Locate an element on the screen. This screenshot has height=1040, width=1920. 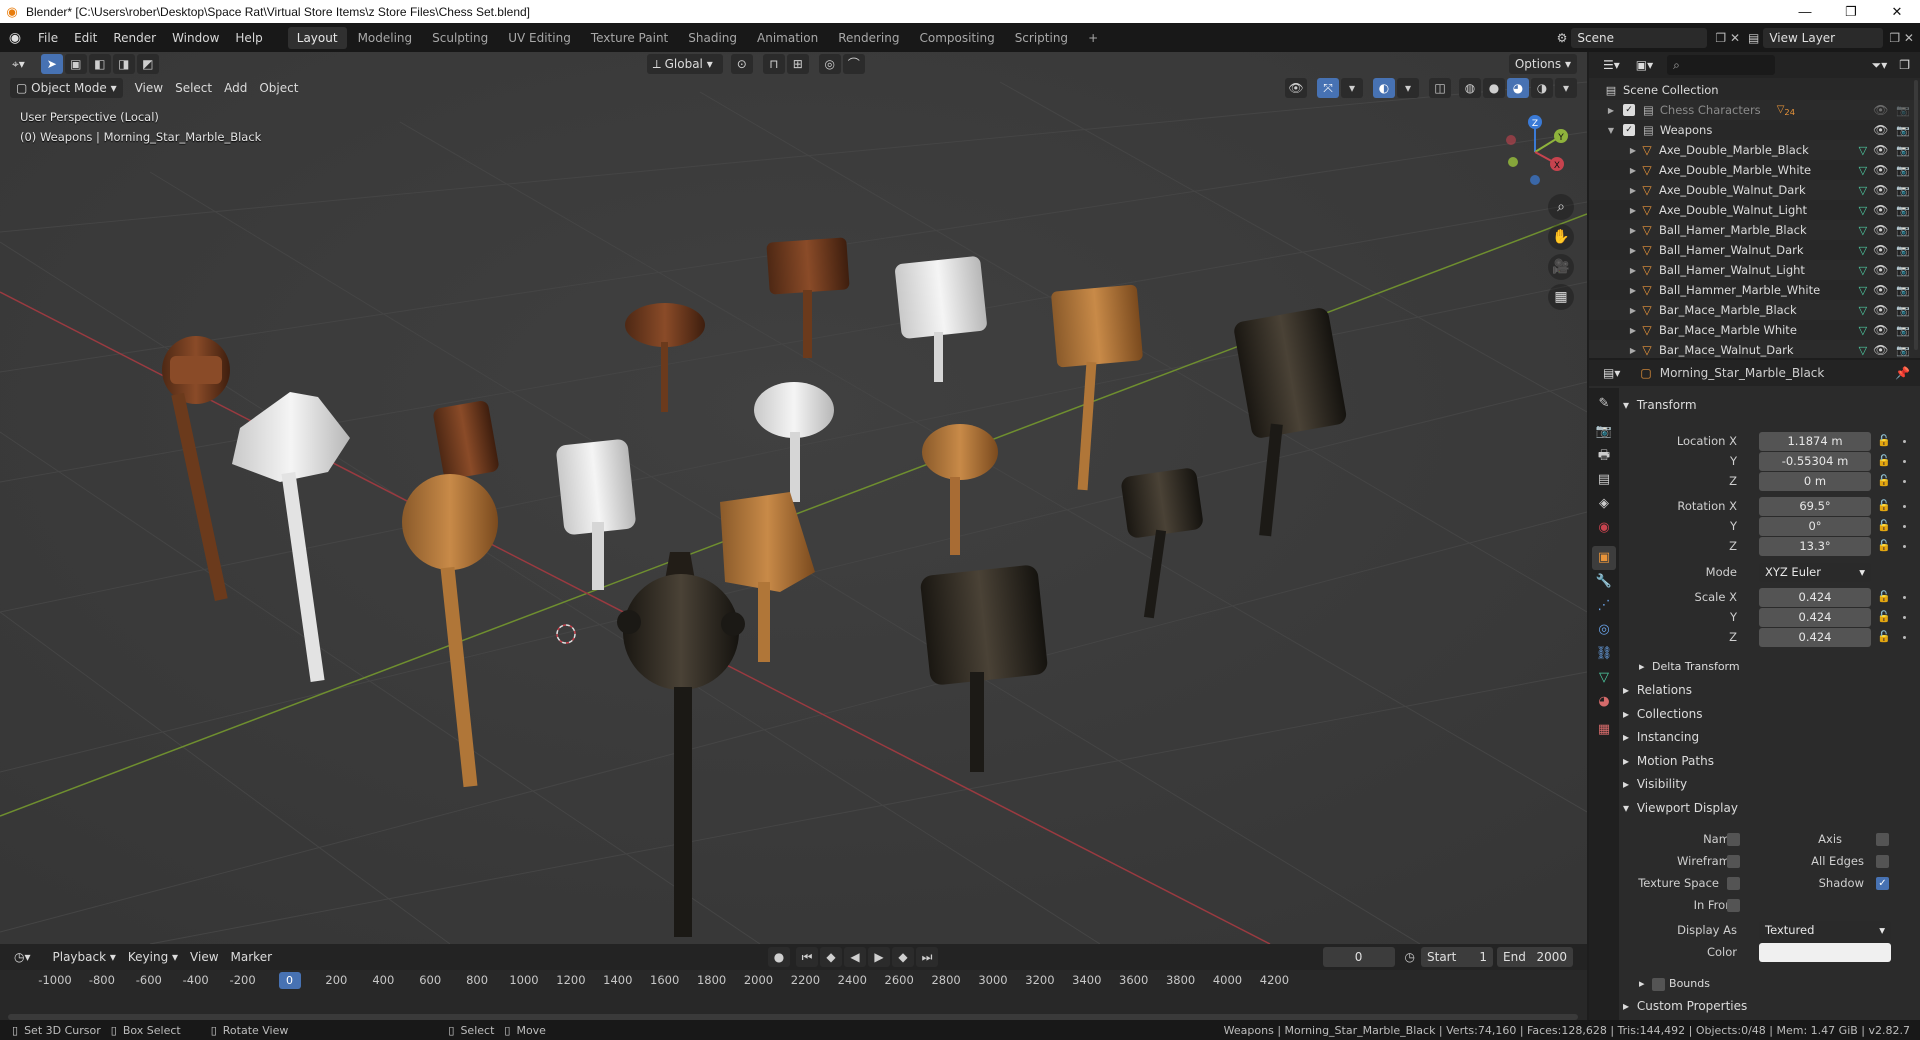
timeline-track is located at coordinates (793, 1007).